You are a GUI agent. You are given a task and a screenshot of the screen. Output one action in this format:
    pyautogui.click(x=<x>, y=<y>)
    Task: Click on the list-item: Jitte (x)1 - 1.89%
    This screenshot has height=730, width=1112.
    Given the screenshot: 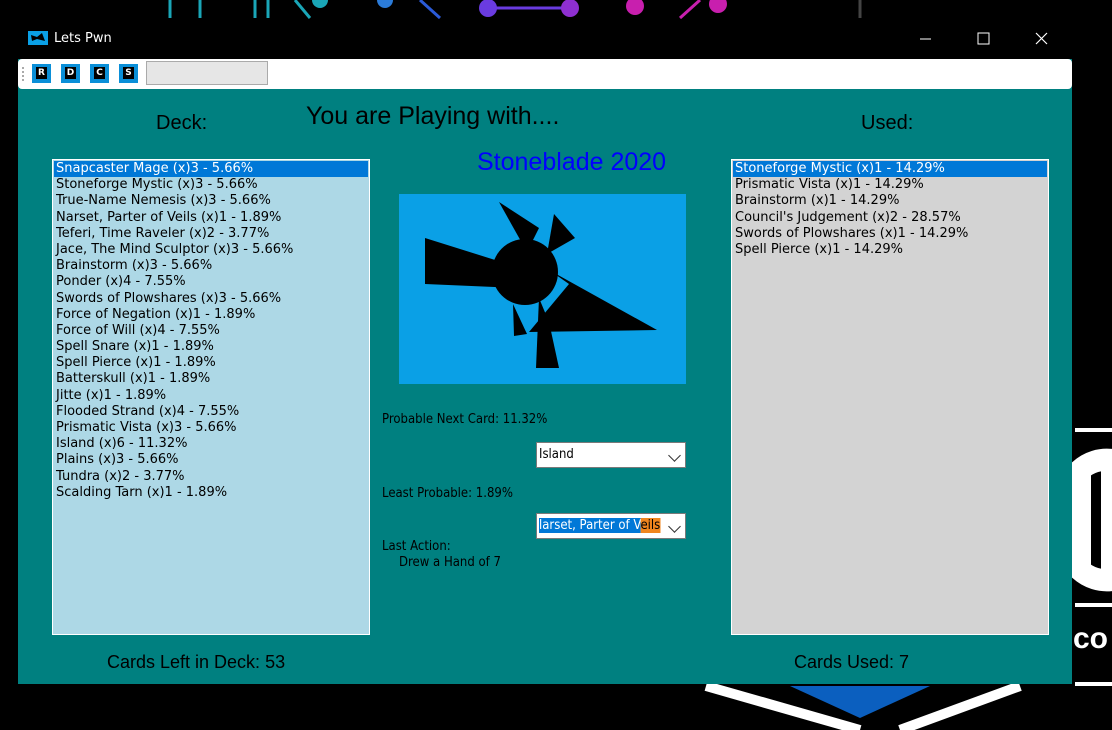 What is the action you would take?
    pyautogui.click(x=211, y=396)
    